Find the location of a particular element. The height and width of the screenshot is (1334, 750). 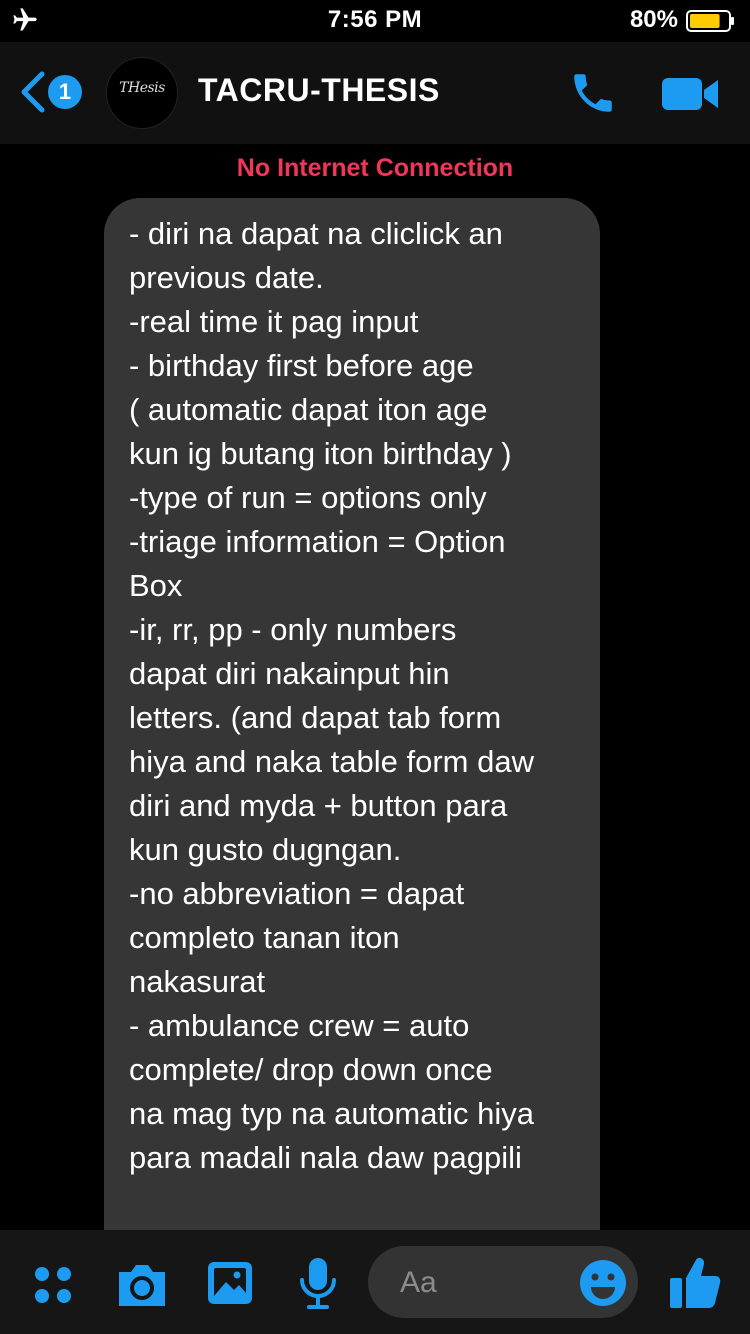

message-line: completo tanan iton is located at coordinates (264, 937).